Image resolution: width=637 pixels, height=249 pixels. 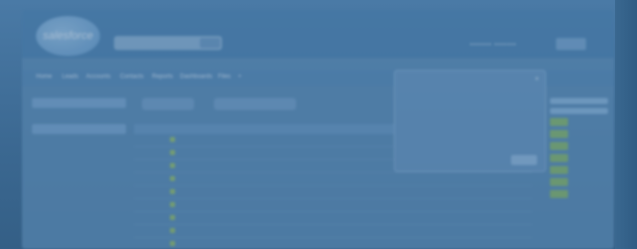 What do you see at coordinates (626, 124) in the screenshot?
I see `monitor-bezel` at bounding box center [626, 124].